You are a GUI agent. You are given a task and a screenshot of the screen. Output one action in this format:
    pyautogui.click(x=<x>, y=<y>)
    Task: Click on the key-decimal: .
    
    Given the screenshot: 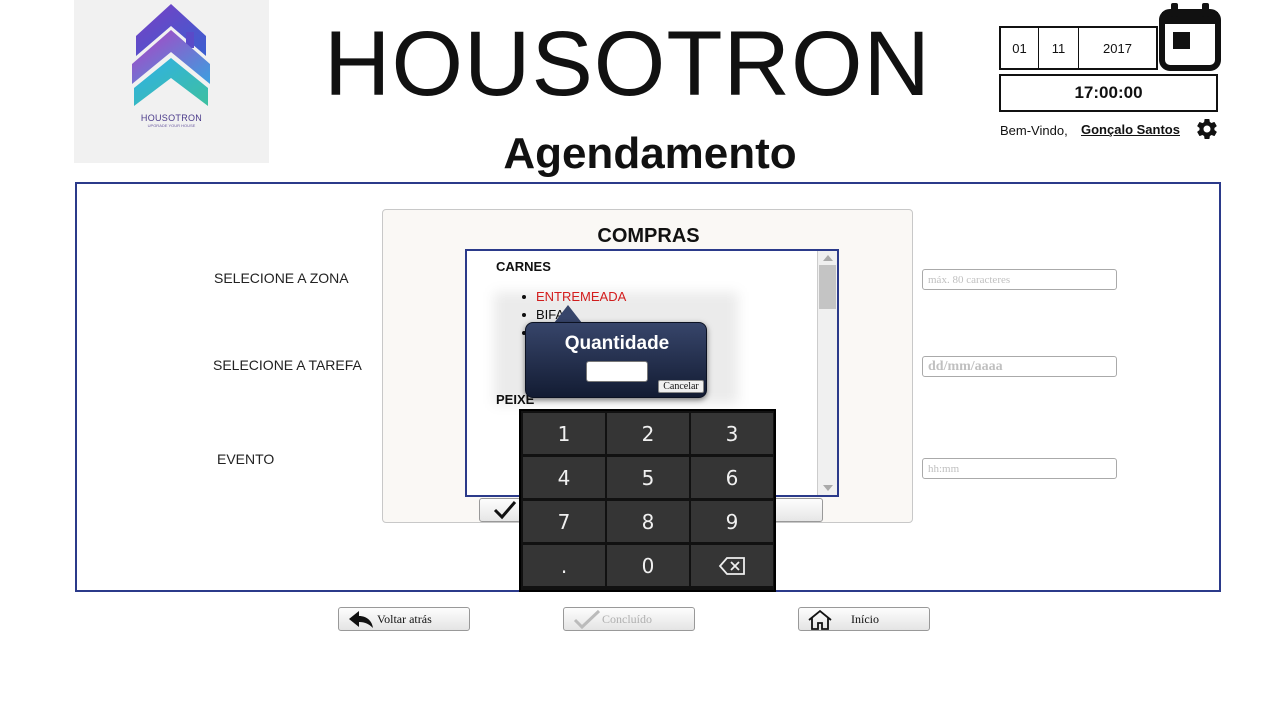 What is the action you would take?
    pyautogui.click(x=564, y=565)
    